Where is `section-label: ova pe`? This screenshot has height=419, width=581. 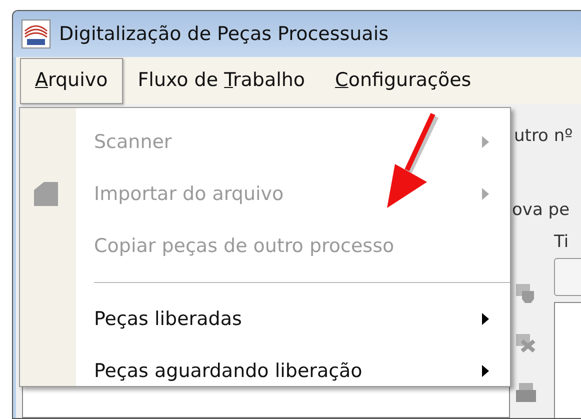 section-label: ova pe is located at coordinates (541, 210).